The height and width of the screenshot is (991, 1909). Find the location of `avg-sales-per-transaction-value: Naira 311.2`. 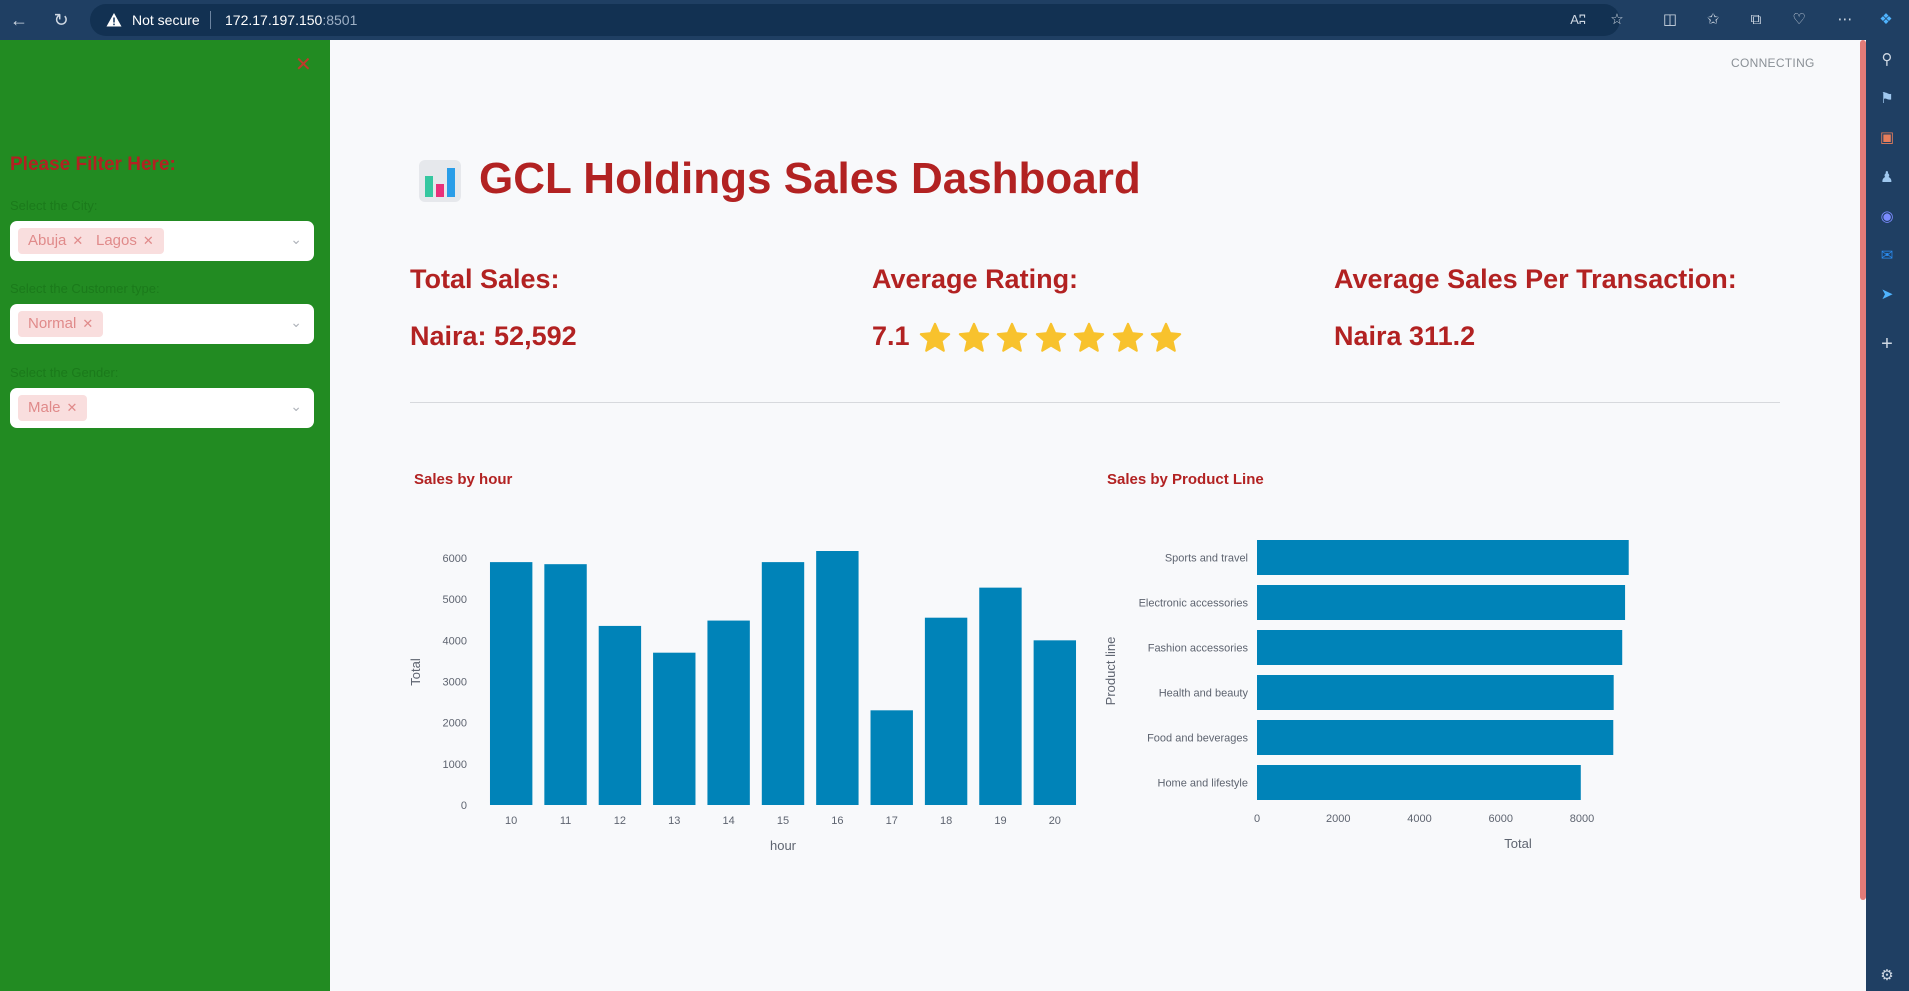

avg-sales-per-transaction-value: Naira 311.2 is located at coordinates (1405, 336).